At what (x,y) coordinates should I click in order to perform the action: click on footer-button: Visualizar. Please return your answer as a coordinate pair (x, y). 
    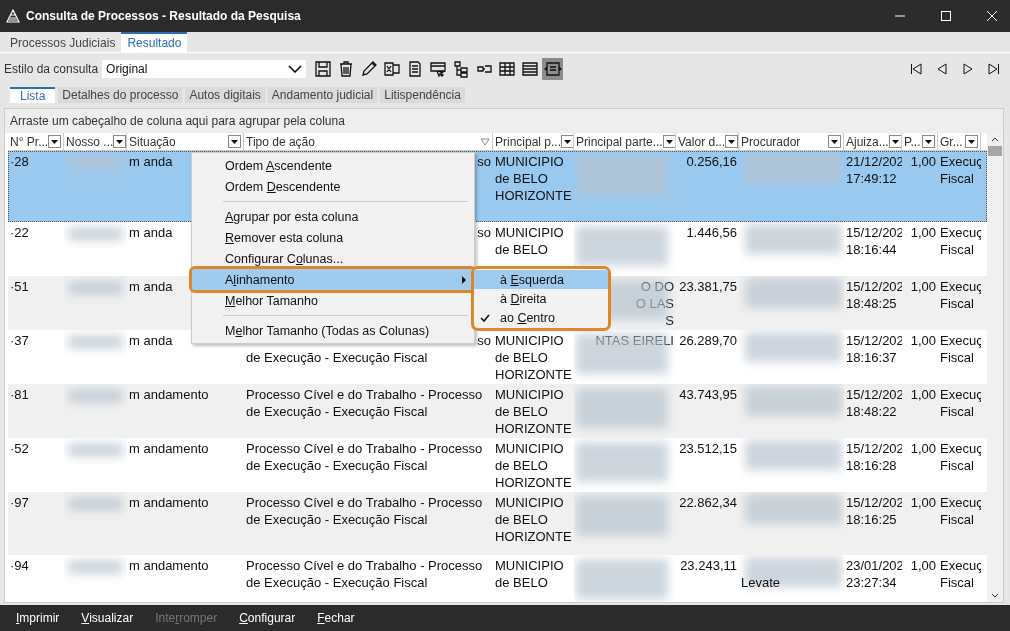
    Looking at the image, I should click on (107, 618).